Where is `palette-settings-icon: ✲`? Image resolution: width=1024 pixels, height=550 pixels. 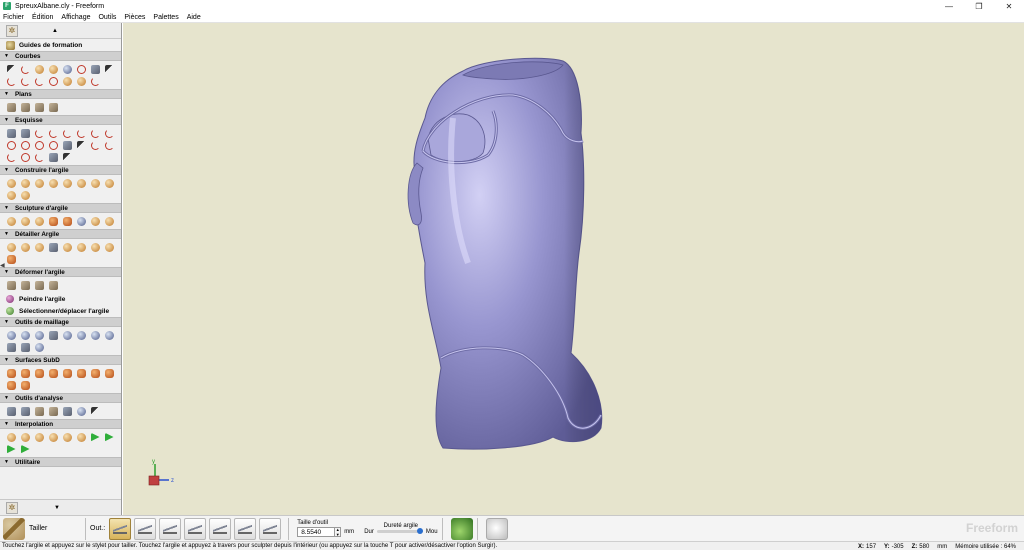
palette-settings-icon: ✲ is located at coordinates (12, 30).